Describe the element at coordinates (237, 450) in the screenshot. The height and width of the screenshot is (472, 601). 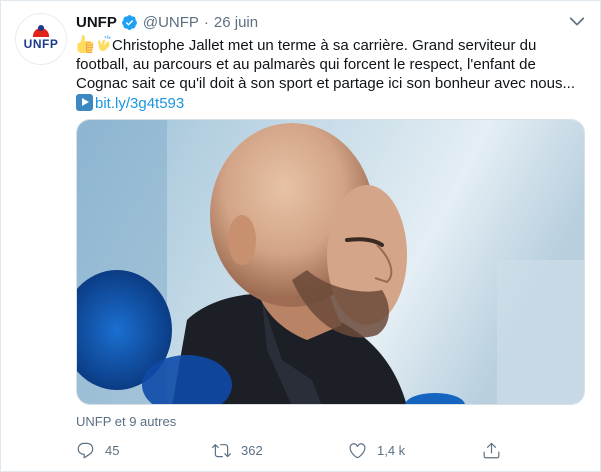
I see `retweet-action: 362` at that location.